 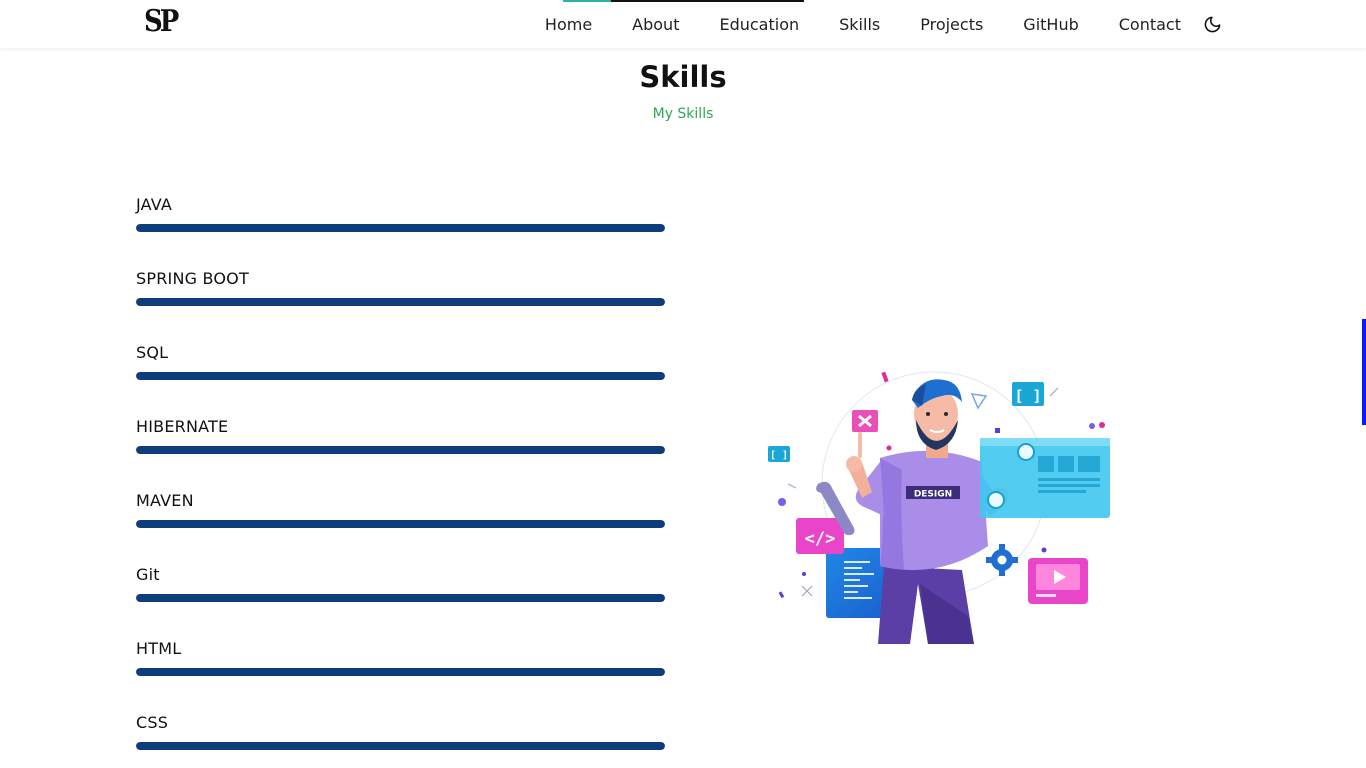 What do you see at coordinates (655, 24) in the screenshot?
I see `nav-about: About` at bounding box center [655, 24].